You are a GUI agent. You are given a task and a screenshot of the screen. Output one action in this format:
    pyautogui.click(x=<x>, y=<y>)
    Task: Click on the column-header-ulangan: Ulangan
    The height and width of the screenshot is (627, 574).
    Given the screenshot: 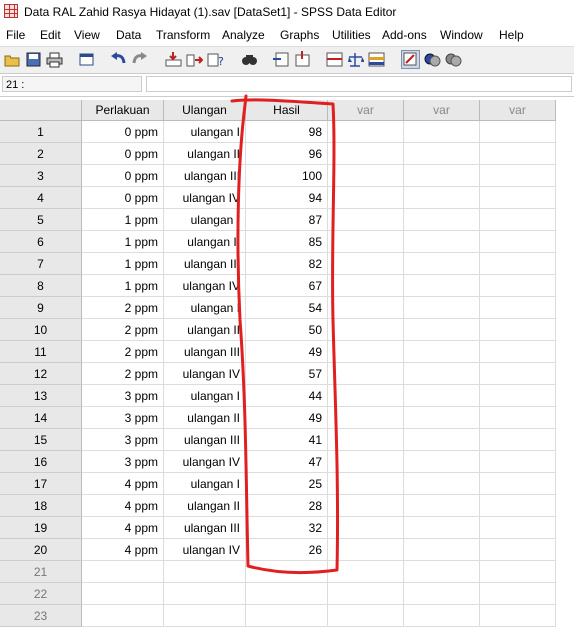 What is the action you would take?
    pyautogui.click(x=205, y=110)
    